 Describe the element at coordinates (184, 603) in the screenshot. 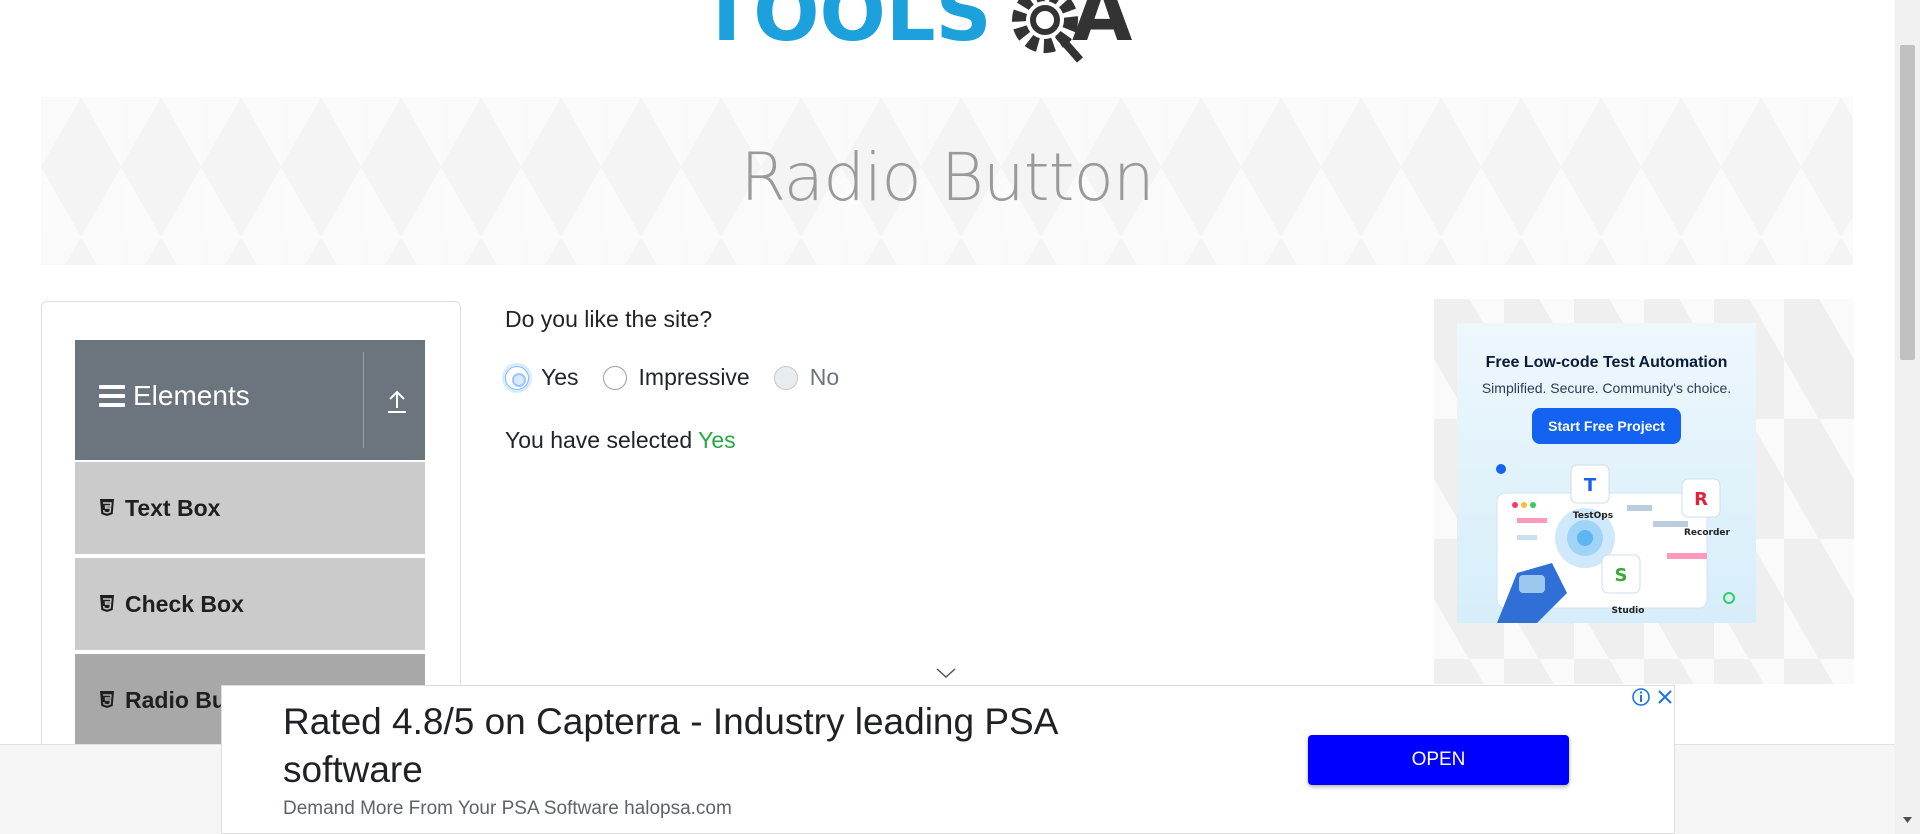

I see `sidebar-item-label: Check Box` at that location.